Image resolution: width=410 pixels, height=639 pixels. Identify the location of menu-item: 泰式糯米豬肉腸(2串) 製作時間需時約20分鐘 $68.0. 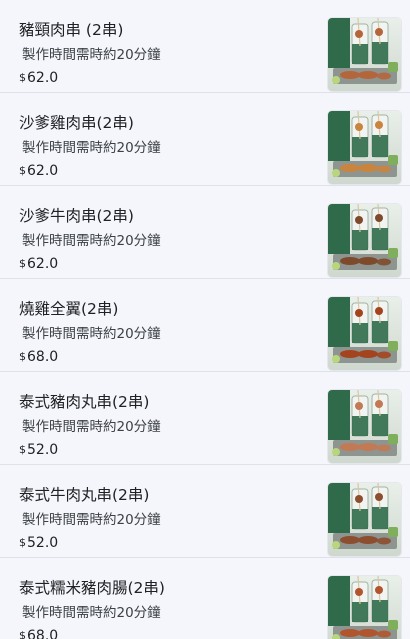
(205, 598).